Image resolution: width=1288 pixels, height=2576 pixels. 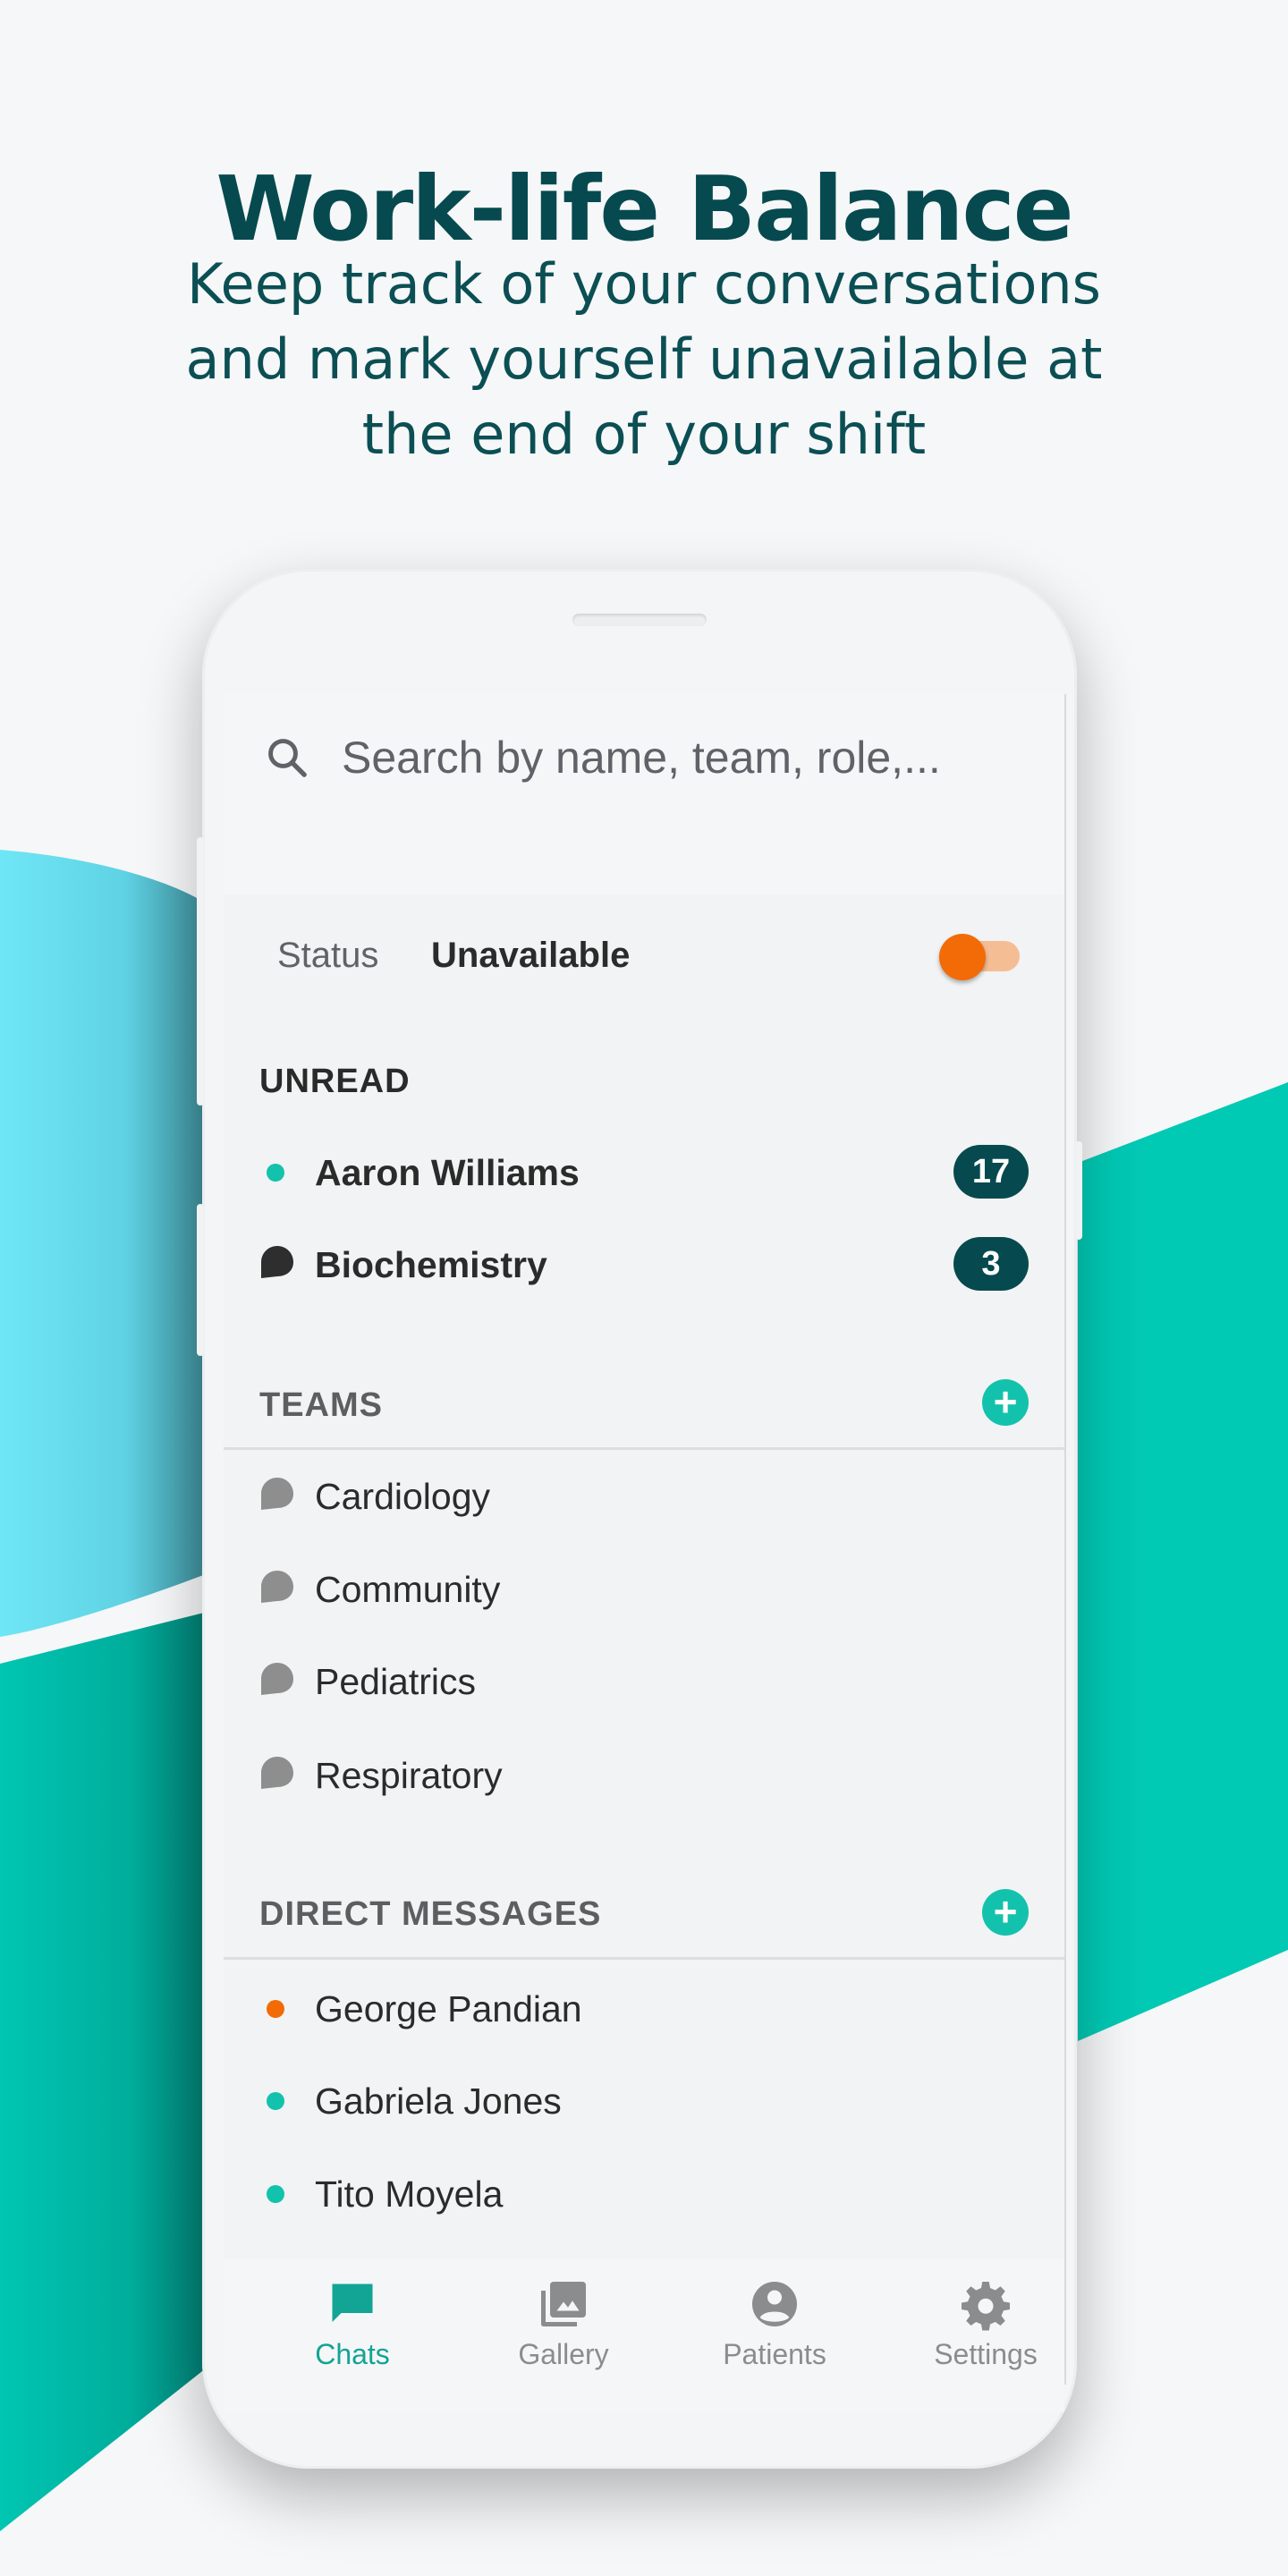 I want to click on team-item-pediatrics: Pediatrics, so click(x=644, y=1680).